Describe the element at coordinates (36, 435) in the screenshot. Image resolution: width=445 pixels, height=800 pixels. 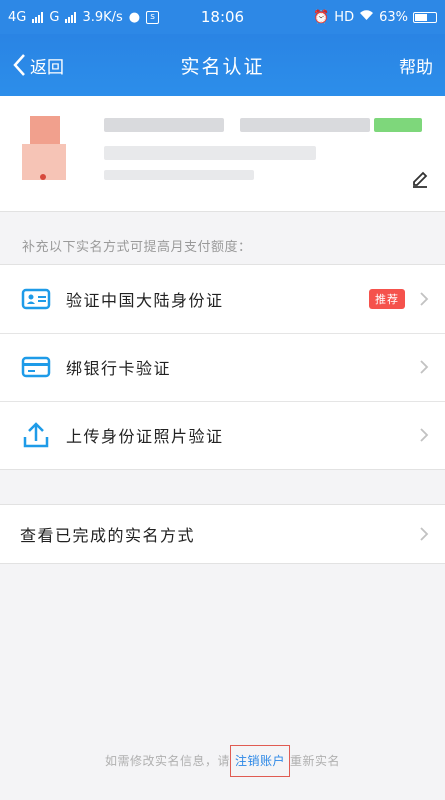
I see `upload-icon` at that location.